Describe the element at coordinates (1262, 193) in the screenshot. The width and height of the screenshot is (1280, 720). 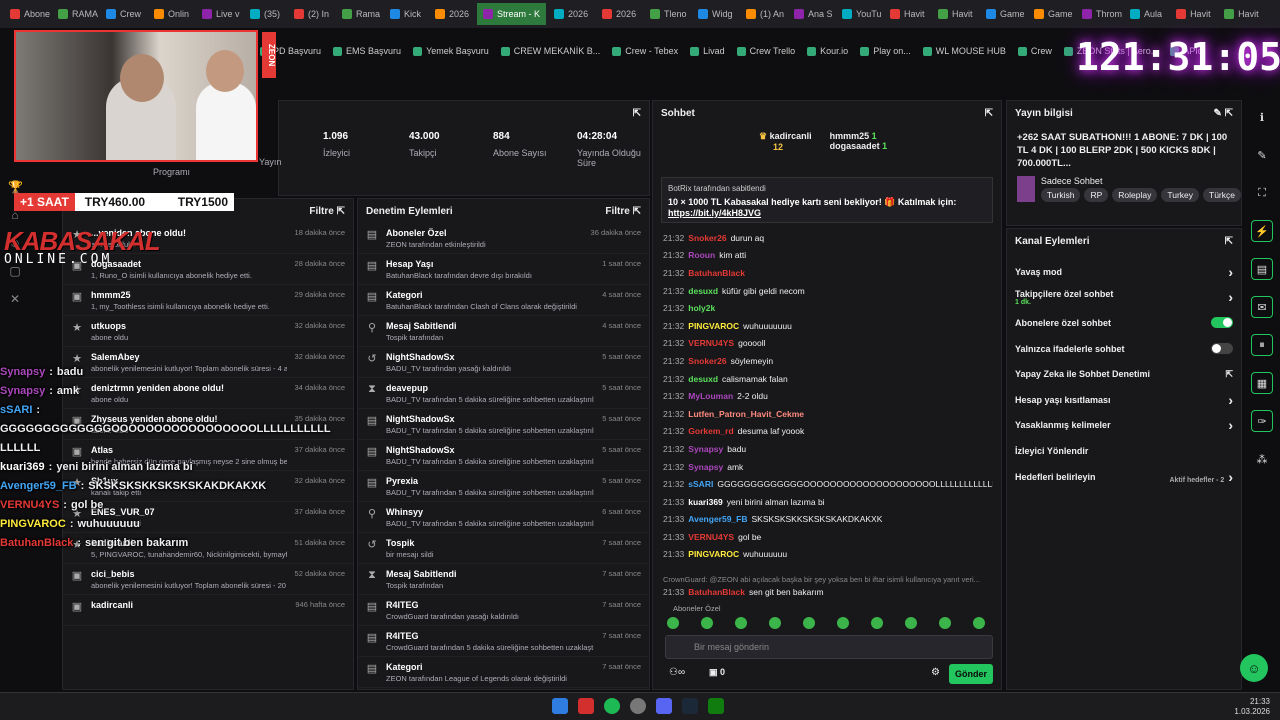
I see `node-icon: ⛶` at that location.